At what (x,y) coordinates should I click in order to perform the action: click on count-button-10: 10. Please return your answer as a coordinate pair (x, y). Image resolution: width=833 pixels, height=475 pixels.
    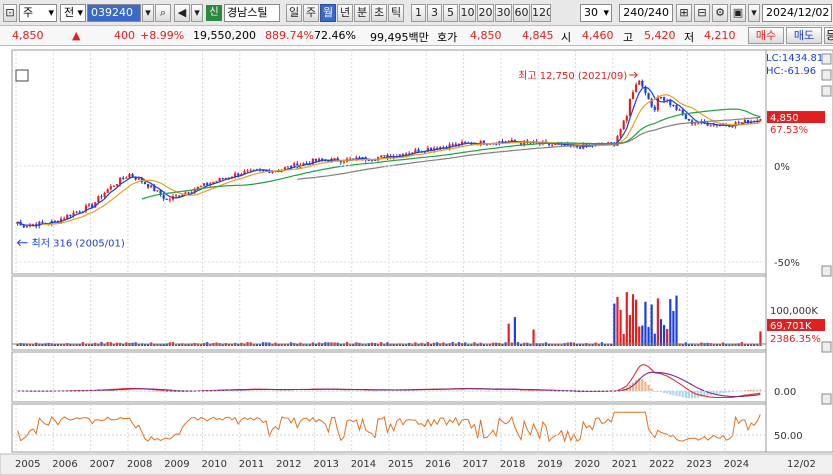
    Looking at the image, I should click on (467, 13).